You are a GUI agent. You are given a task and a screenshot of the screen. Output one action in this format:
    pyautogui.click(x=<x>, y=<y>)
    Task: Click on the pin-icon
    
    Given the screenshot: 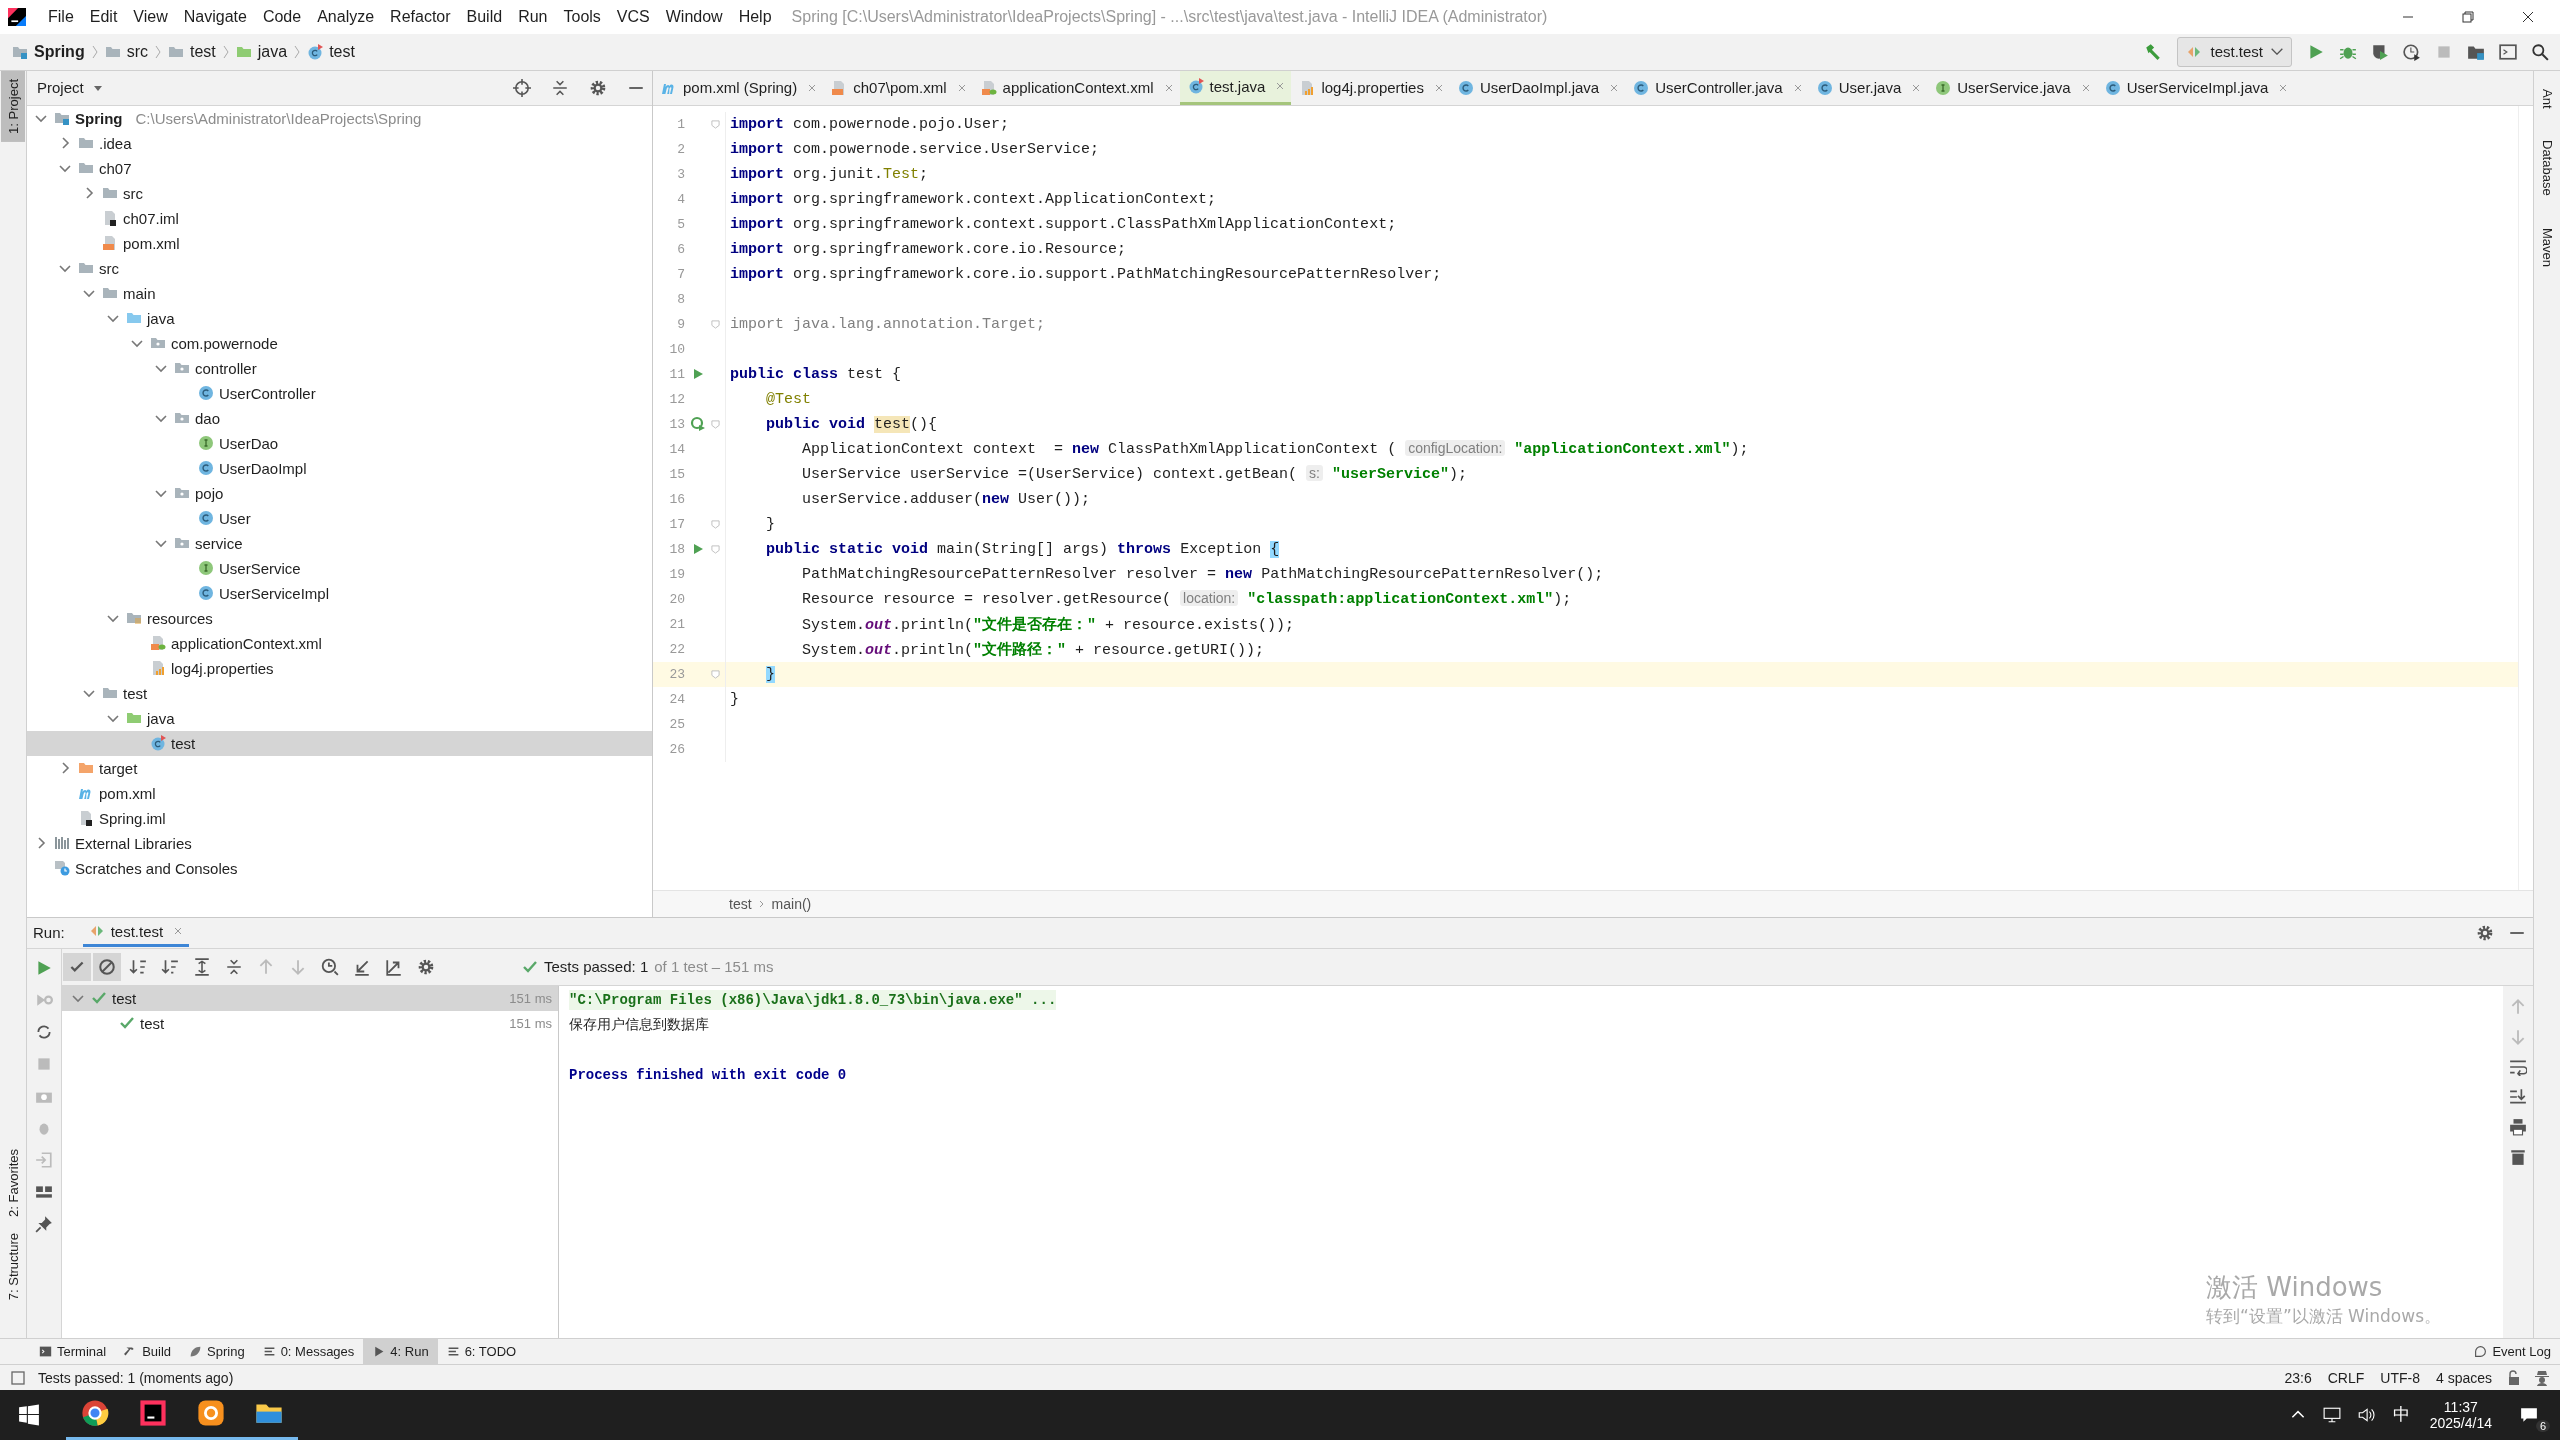 What is the action you would take?
    pyautogui.click(x=44, y=1223)
    